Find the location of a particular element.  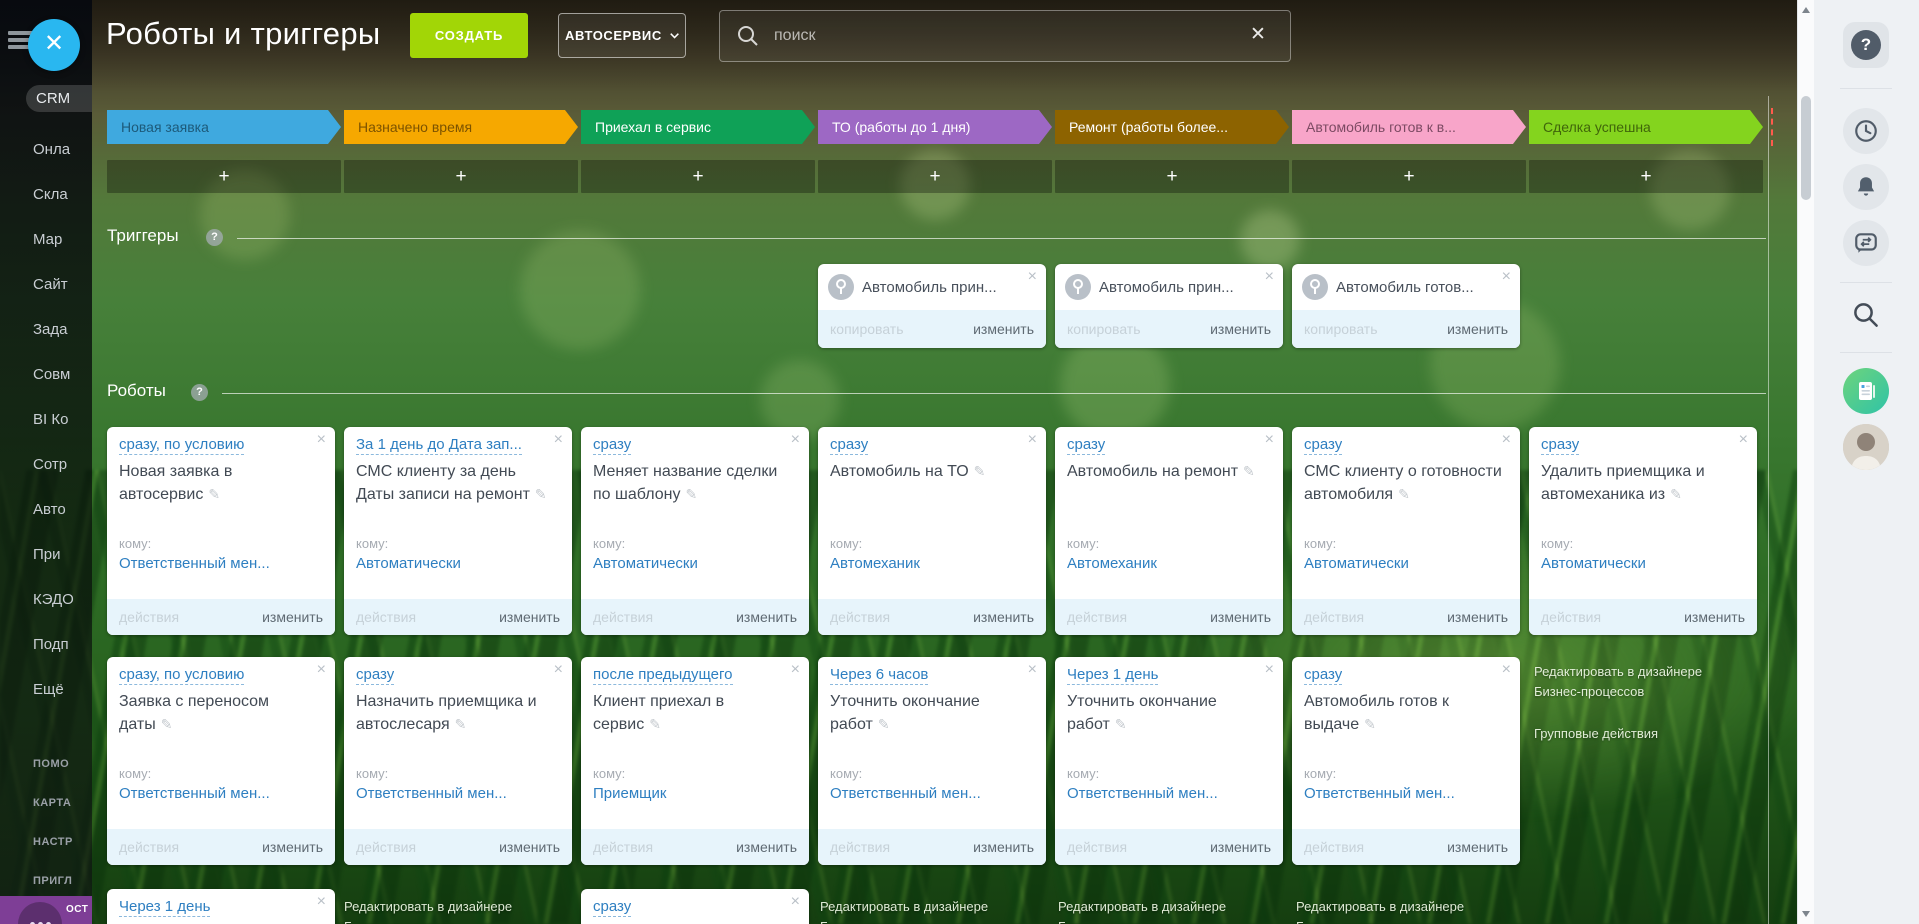

sidebar-bottom-settings: НАСТР is located at coordinates (62, 842).